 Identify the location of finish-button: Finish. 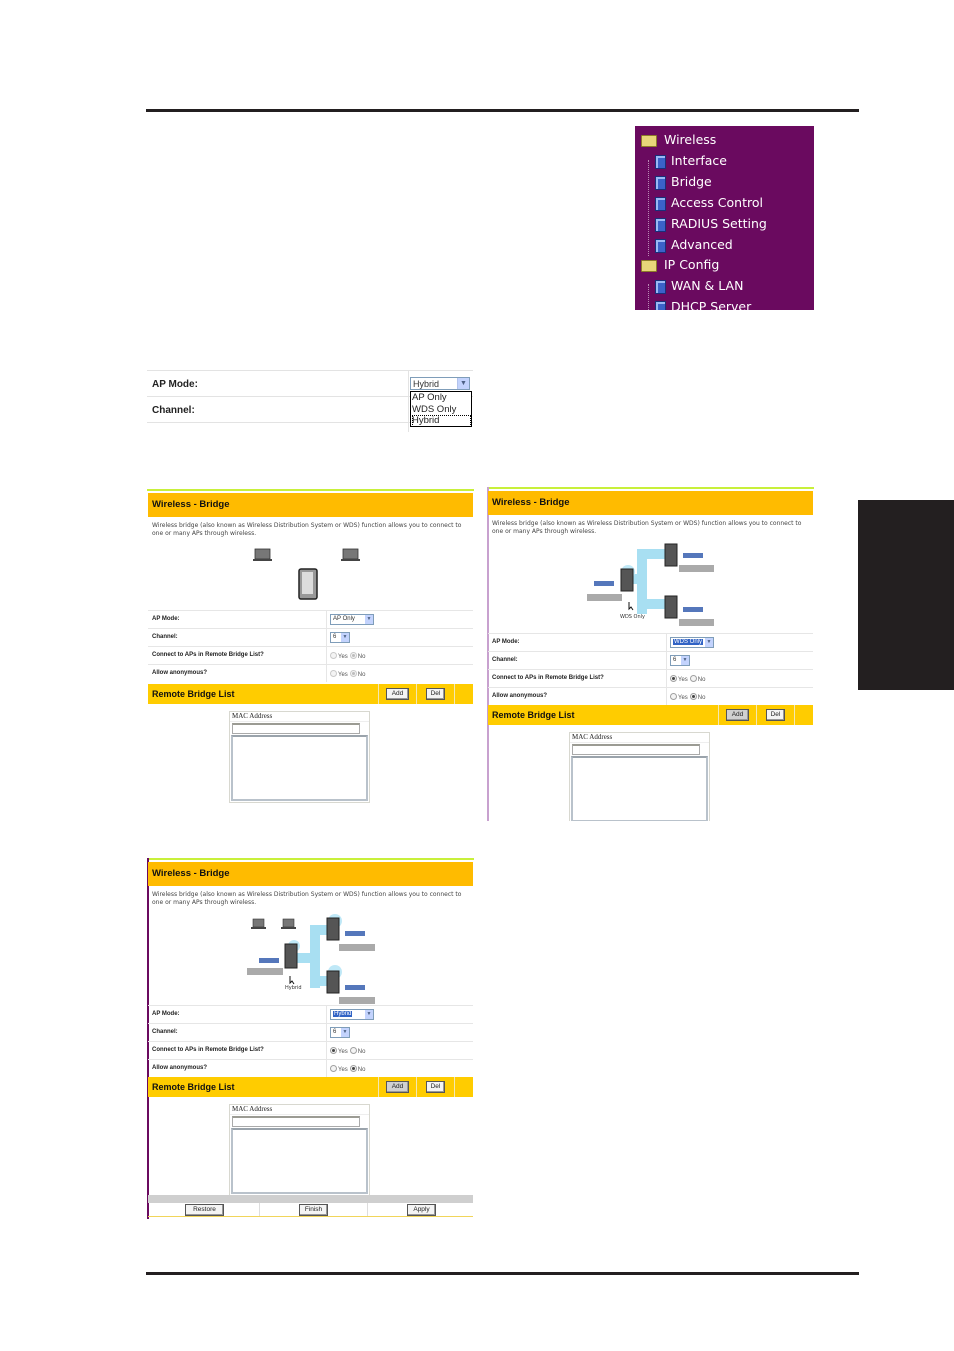
(313, 1210).